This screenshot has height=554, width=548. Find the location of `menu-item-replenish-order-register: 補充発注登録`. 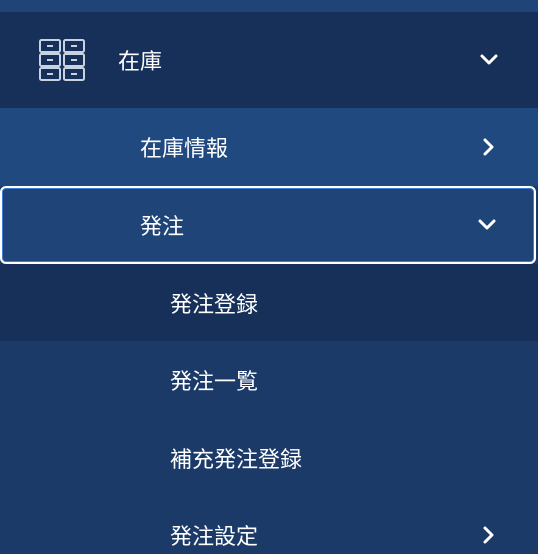

menu-item-replenish-order-register: 補充発注登録 is located at coordinates (269, 458).